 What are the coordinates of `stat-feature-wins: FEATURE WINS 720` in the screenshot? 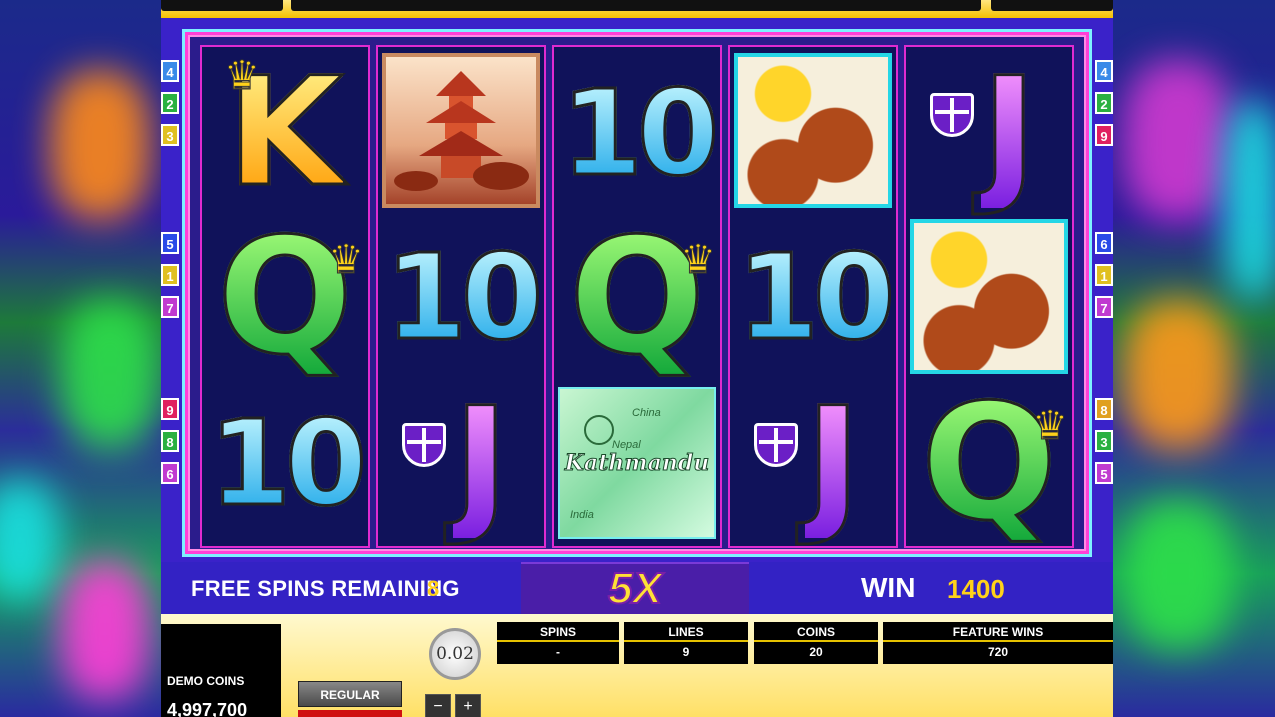 It's located at (998, 643).